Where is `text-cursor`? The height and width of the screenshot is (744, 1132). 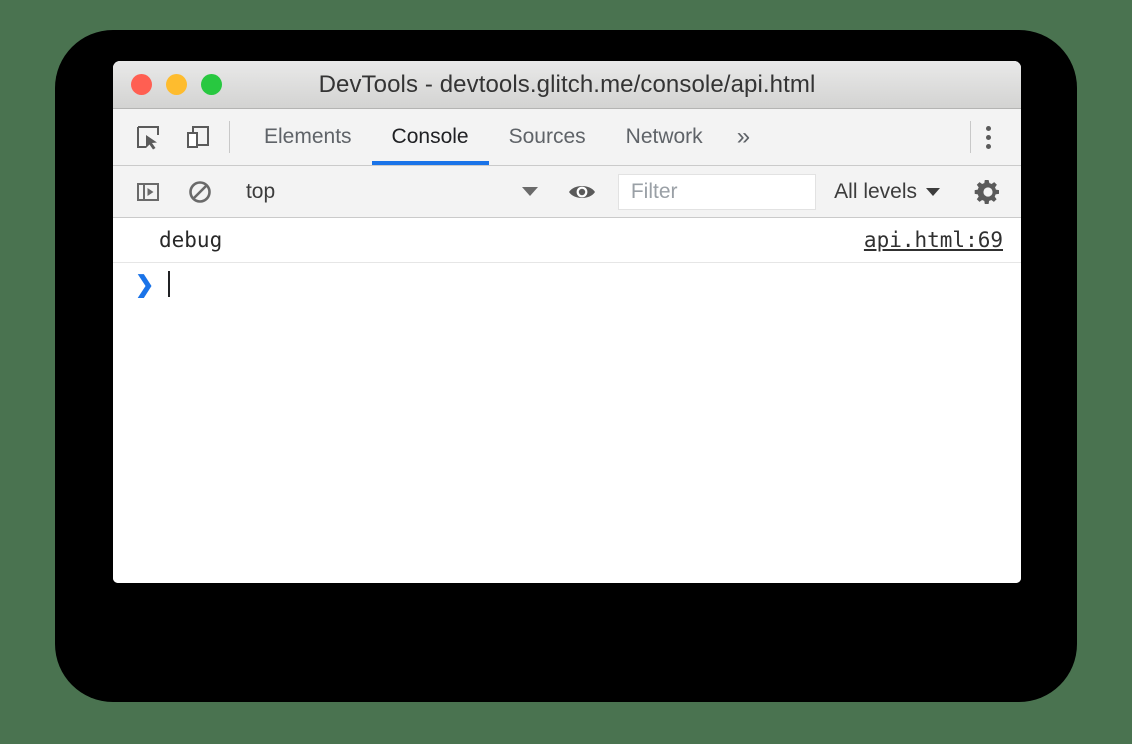
text-cursor is located at coordinates (169, 284).